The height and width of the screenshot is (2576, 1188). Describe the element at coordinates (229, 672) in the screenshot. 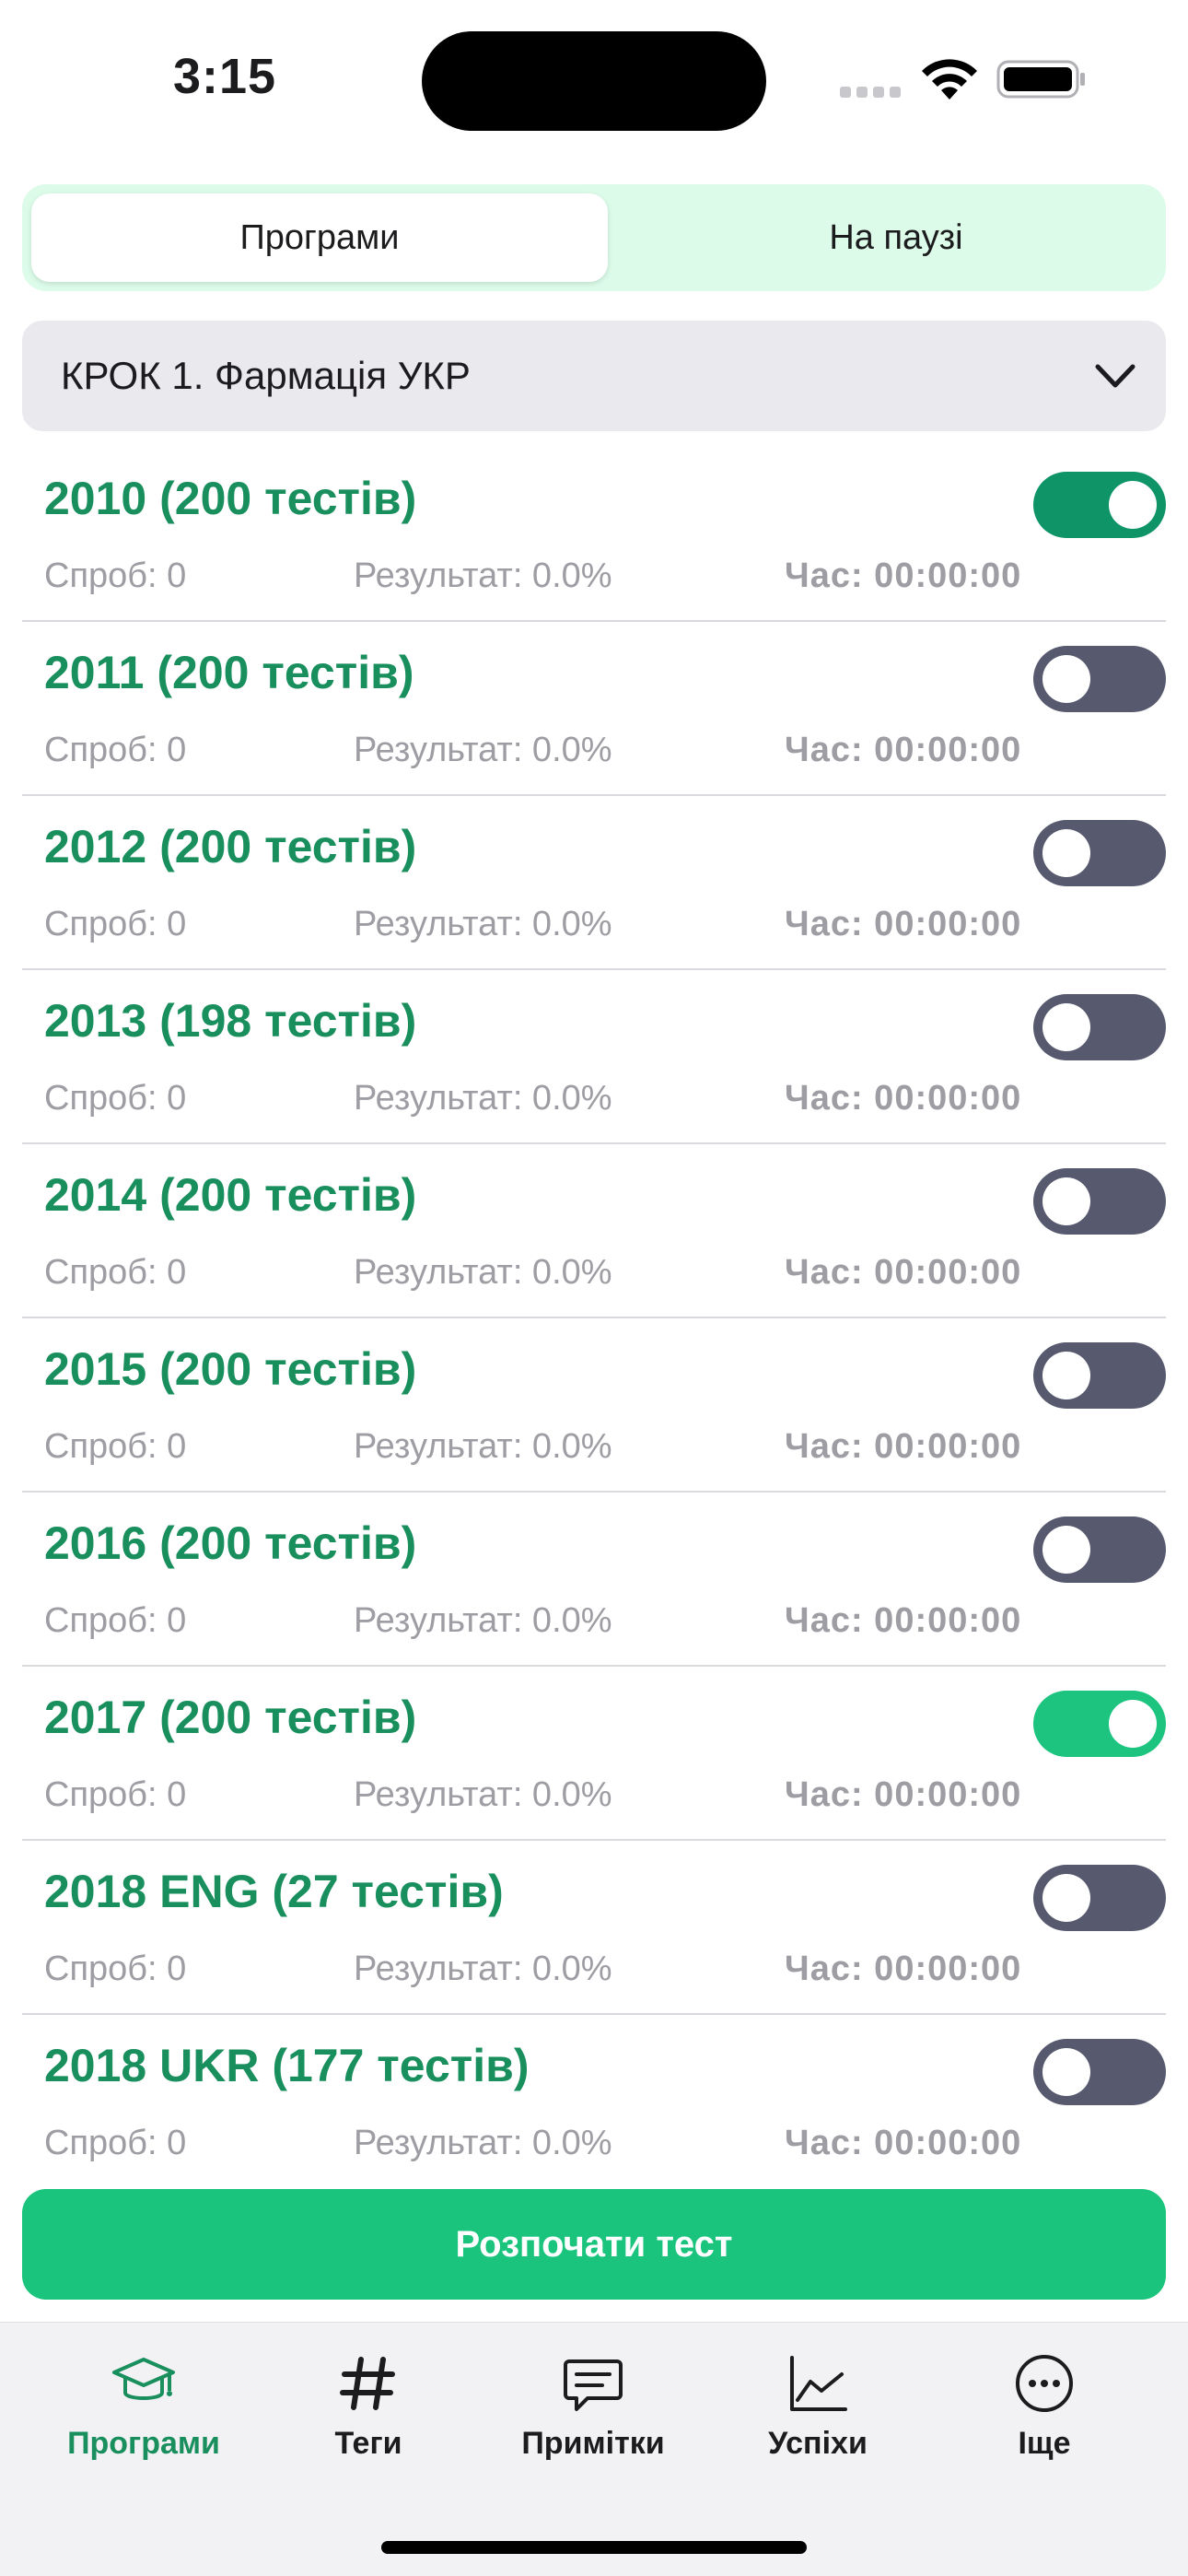

I see `program-title: 2011 (200 тестів)` at that location.